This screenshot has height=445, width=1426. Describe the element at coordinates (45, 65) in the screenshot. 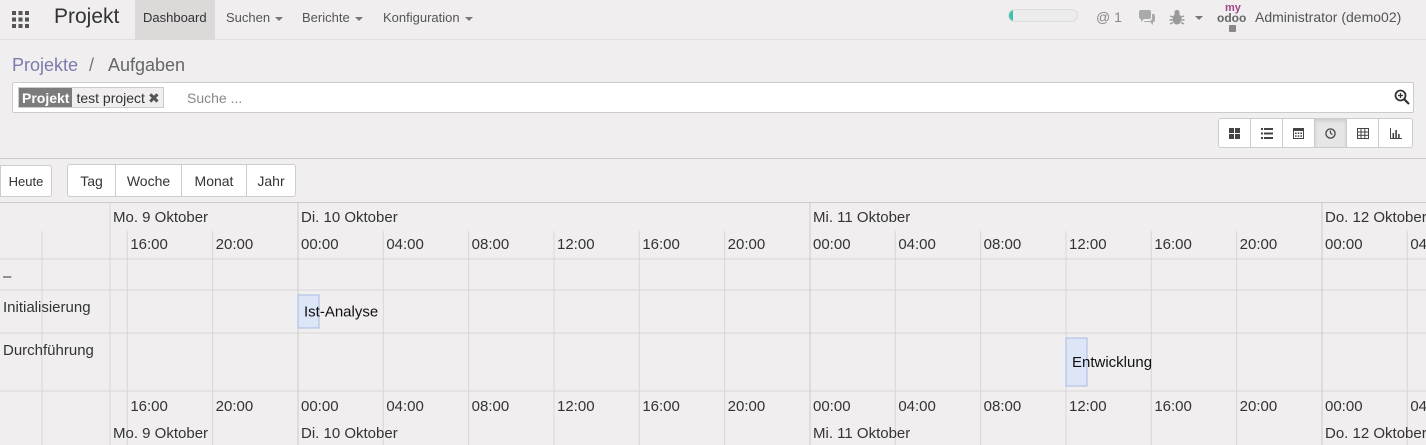

I see `breadcrumb-projekte: Projekte` at that location.